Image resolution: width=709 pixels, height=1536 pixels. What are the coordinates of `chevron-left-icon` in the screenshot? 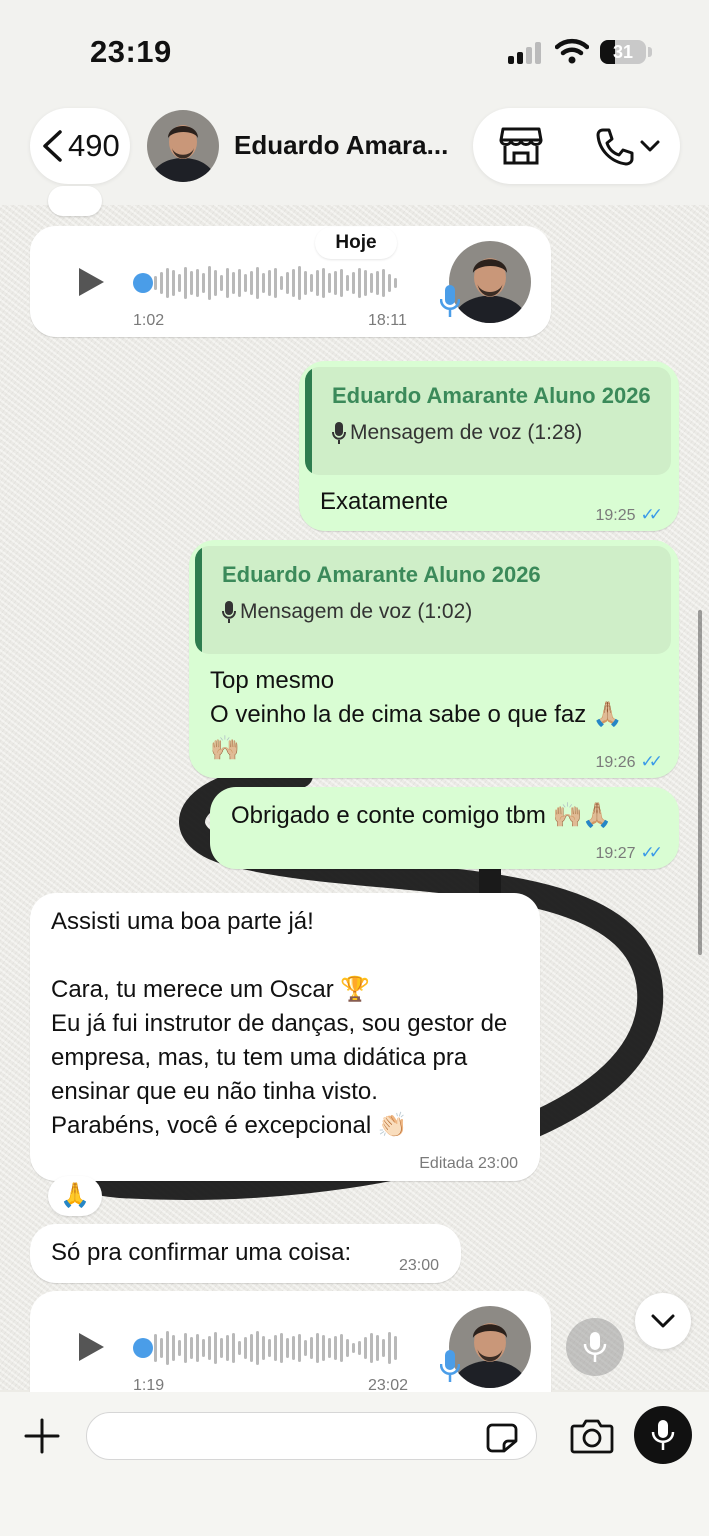 It's located at (52, 146).